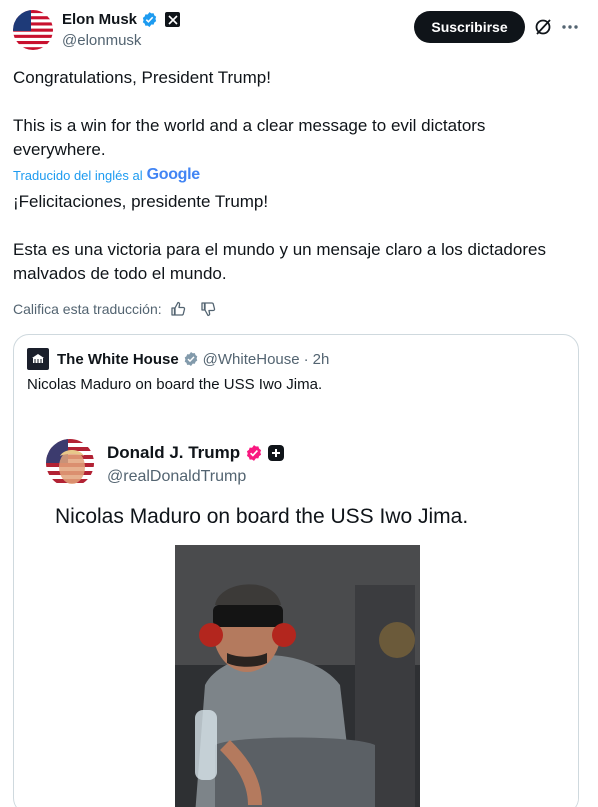  What do you see at coordinates (254, 453) in the screenshot?
I see `pink-verified-icon` at bounding box center [254, 453].